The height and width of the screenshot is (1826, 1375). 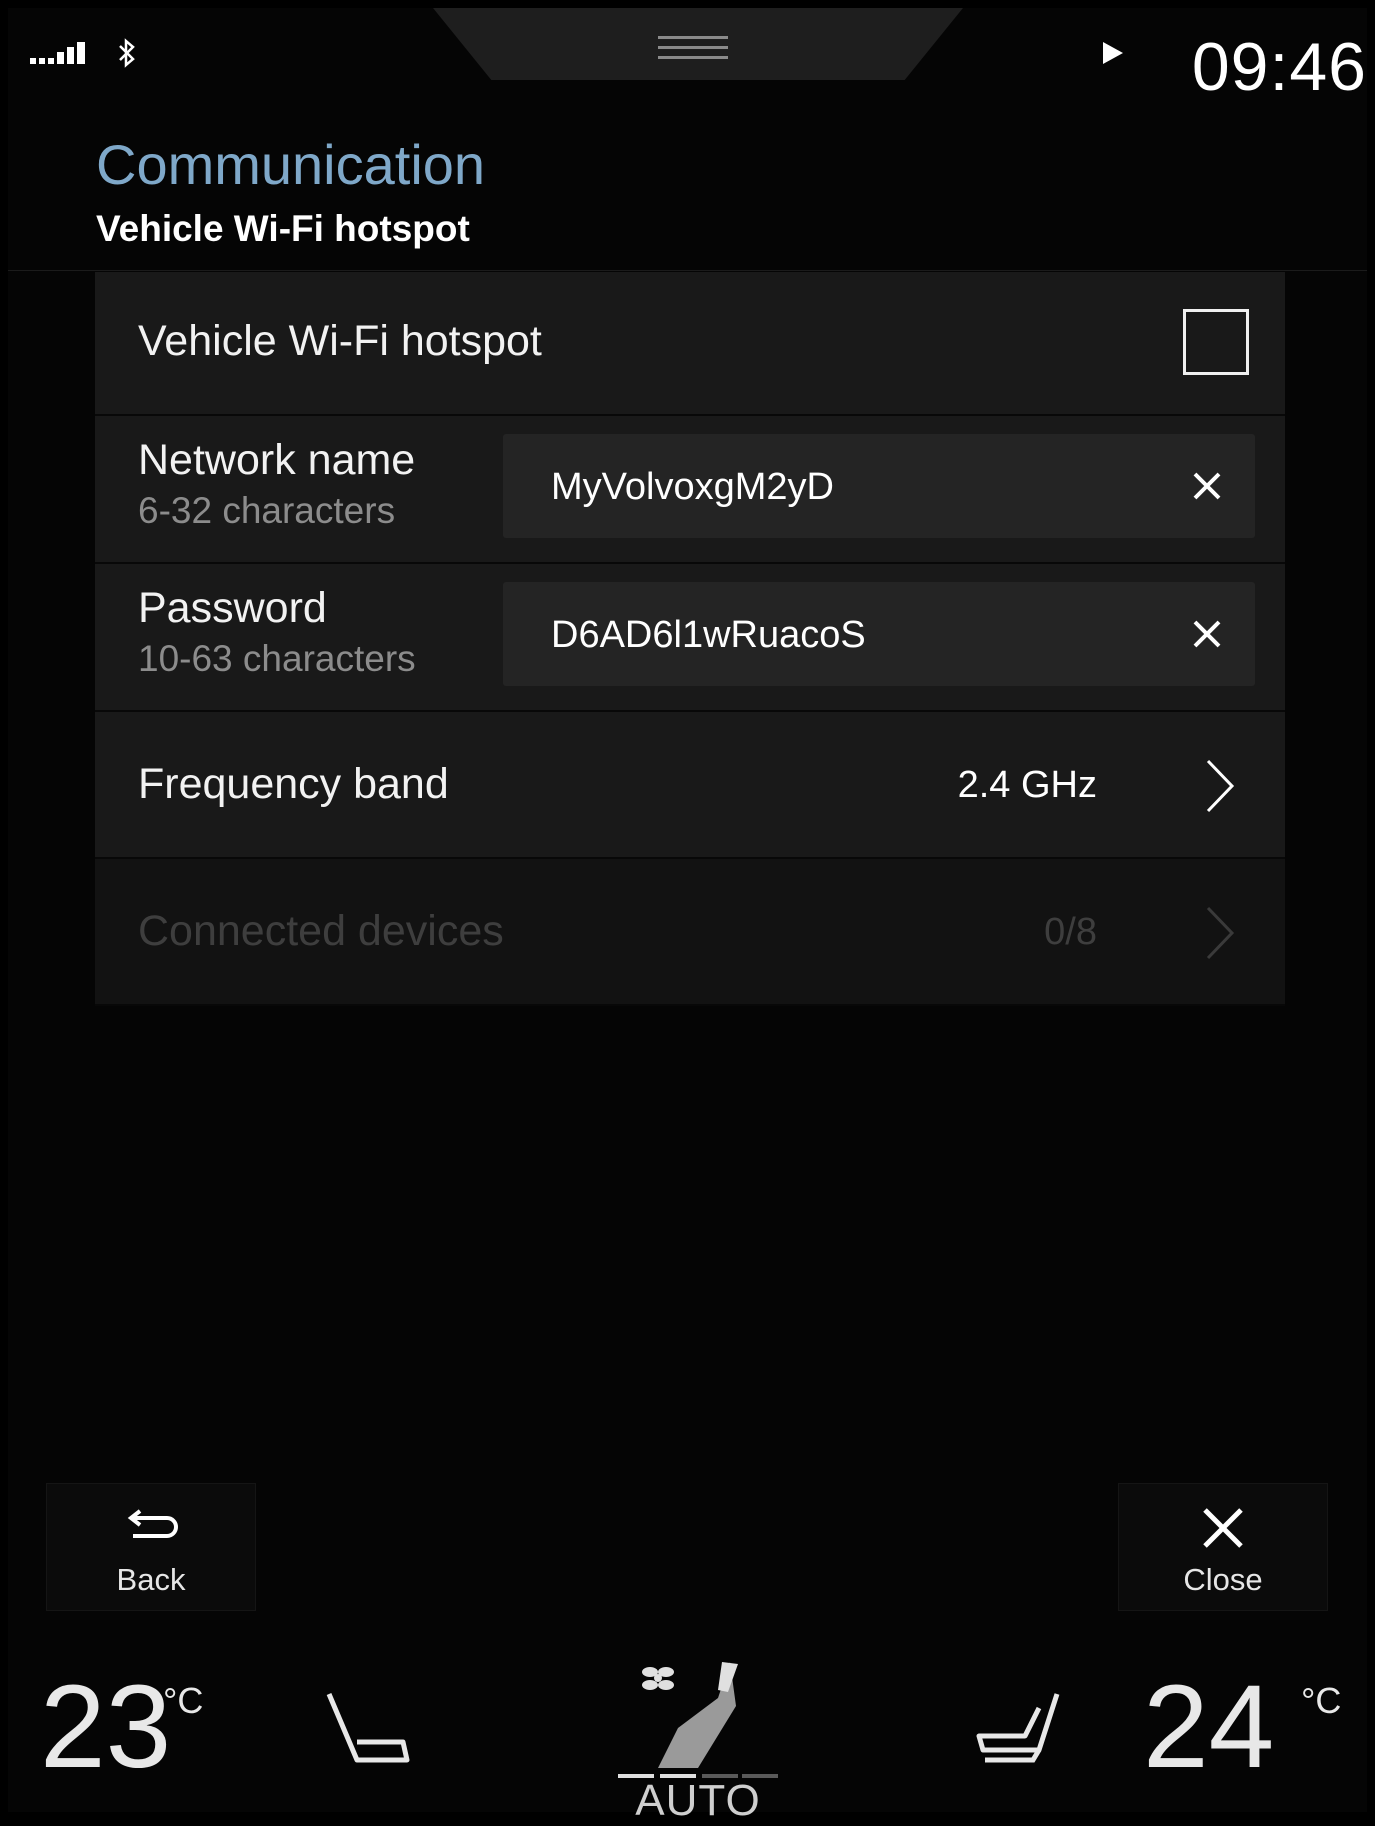 I want to click on network-name-label: Network name, so click(x=277, y=460).